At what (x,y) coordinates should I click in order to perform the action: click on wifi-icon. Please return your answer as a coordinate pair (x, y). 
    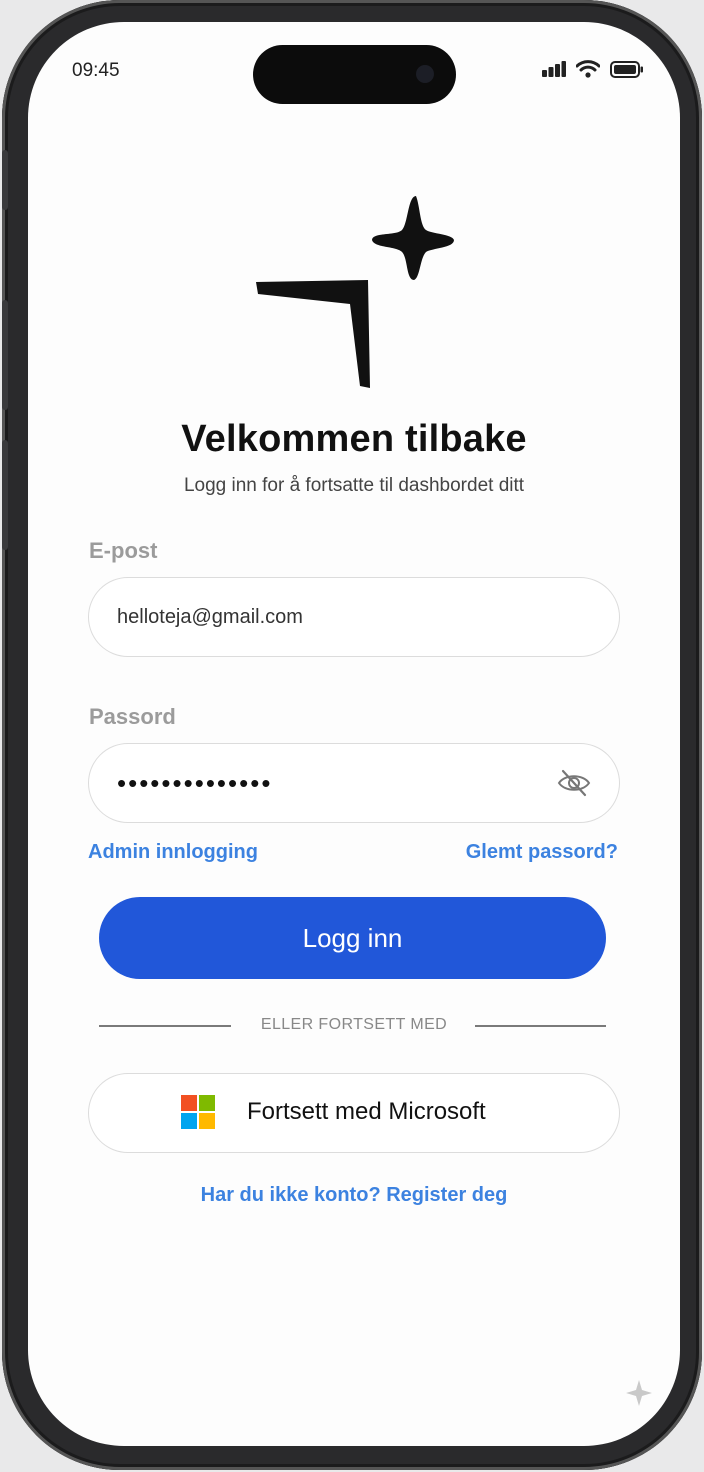
    Looking at the image, I should click on (588, 69).